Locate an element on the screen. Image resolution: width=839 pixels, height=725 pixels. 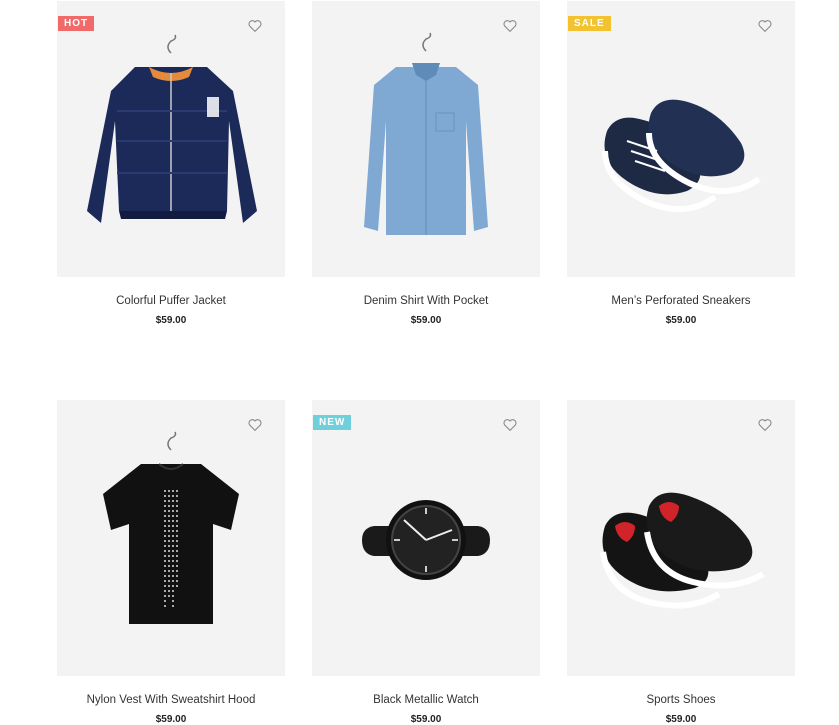
product-card: Nylon Vest With Sweatshirt Hood $59.00 is located at coordinates (171, 562).